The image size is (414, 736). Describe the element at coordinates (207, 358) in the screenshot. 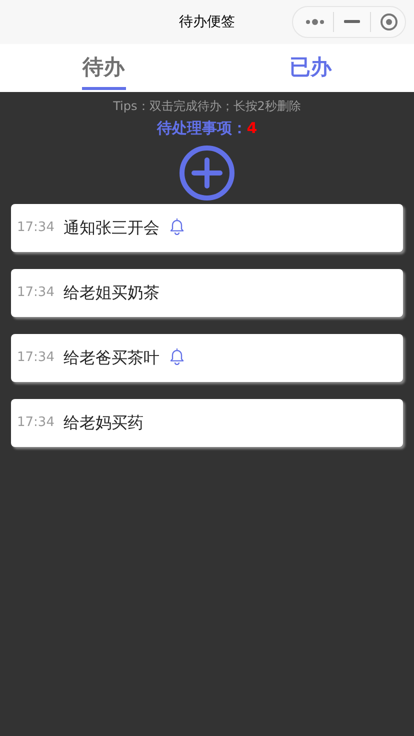

I see `todo-card: 17:34 给老爸买茶叶` at that location.